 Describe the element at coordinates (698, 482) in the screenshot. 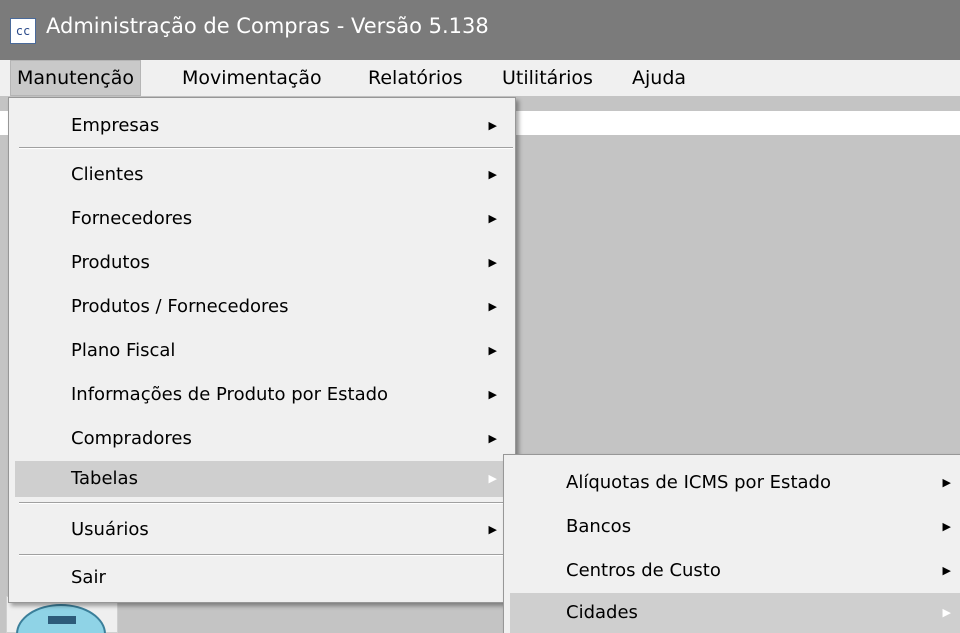

I see `submenu-item-label: Alíquotas de ICMS por Estado` at that location.